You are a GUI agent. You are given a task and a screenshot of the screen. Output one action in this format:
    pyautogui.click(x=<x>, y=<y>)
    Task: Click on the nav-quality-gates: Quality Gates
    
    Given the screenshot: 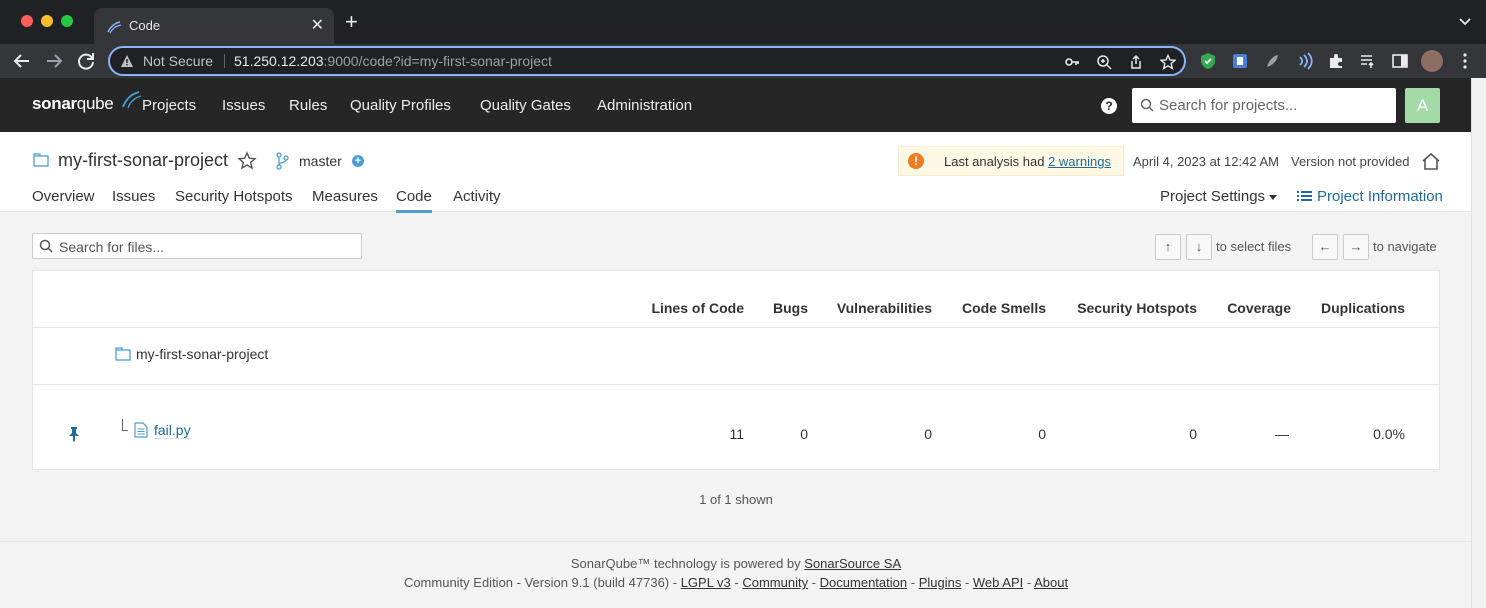 What is the action you would take?
    pyautogui.click(x=525, y=105)
    